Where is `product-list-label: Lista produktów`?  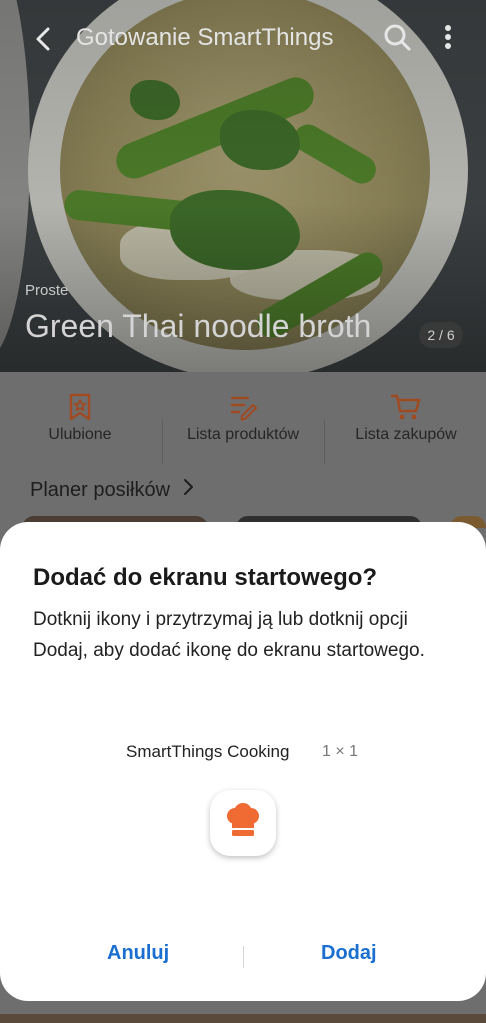
product-list-label: Lista produktów is located at coordinates (243, 434).